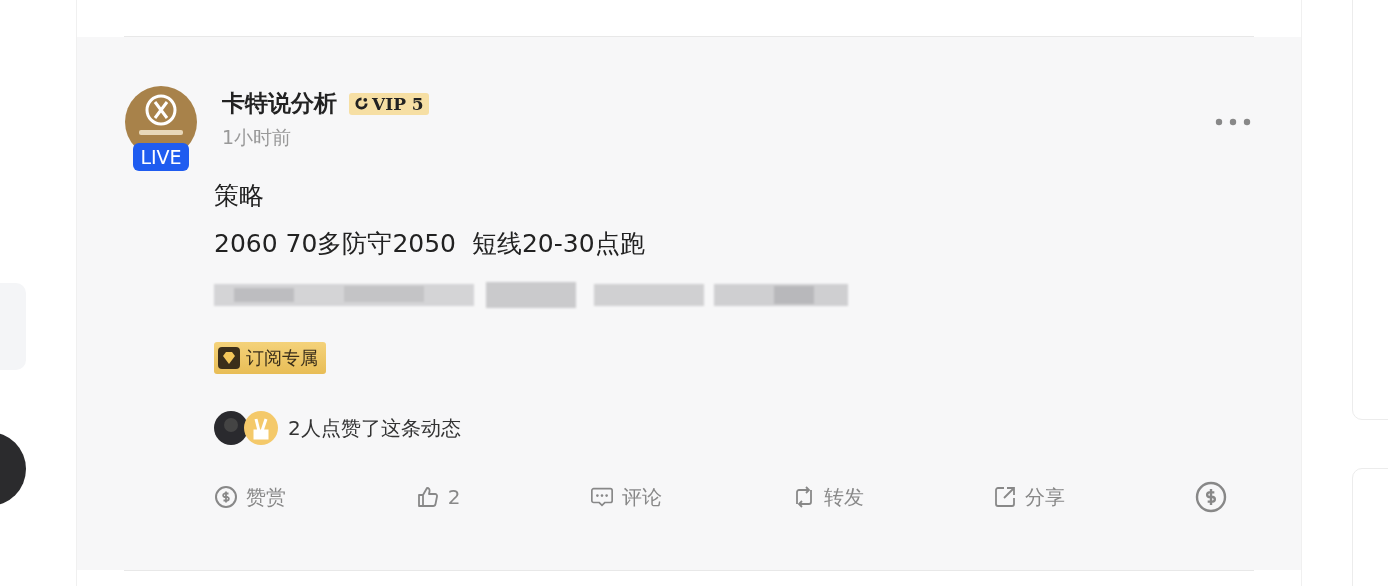 The width and height of the screenshot is (1388, 586). Describe the element at coordinates (1005, 497) in the screenshot. I see `share-icon` at that location.